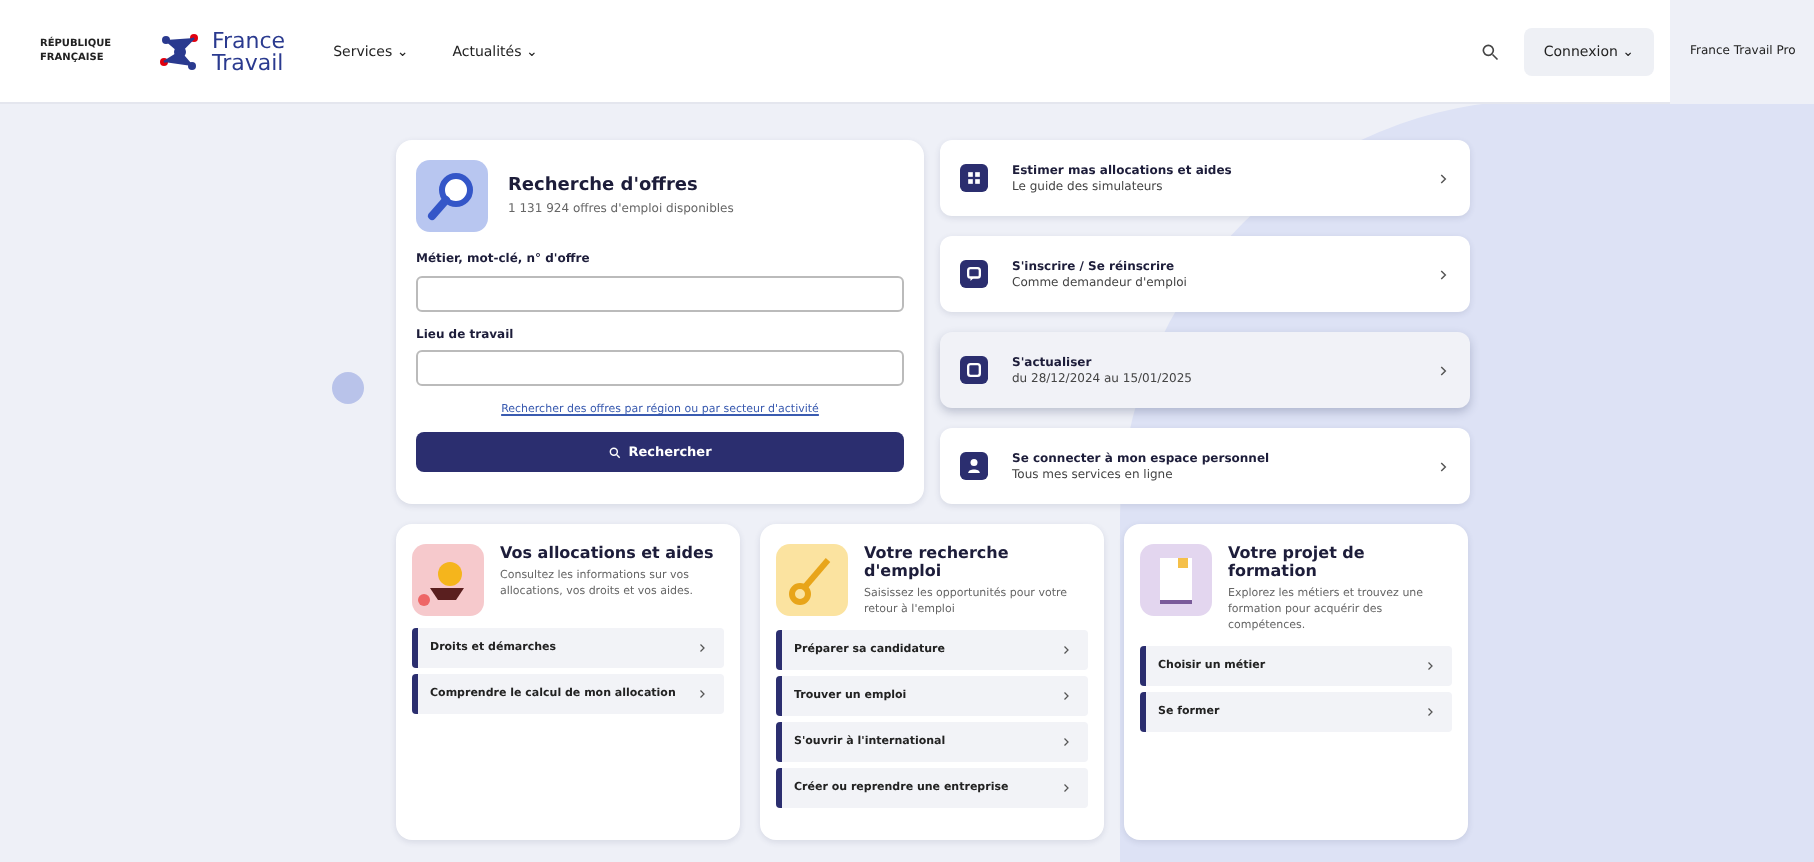 Image resolution: width=1814 pixels, height=862 pixels. What do you see at coordinates (974, 274) in the screenshot?
I see `chat-icon` at bounding box center [974, 274].